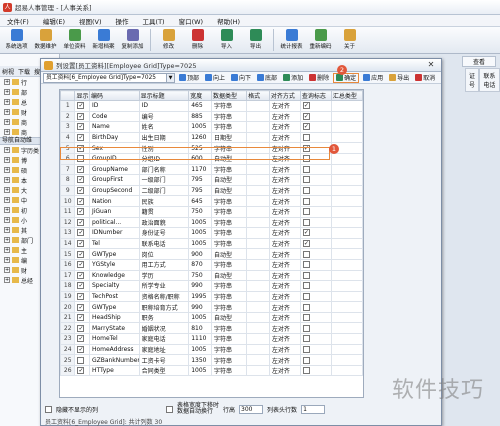 The image size is (500, 426). I want to click on hide-columns-checkbox, so click(48, 409).